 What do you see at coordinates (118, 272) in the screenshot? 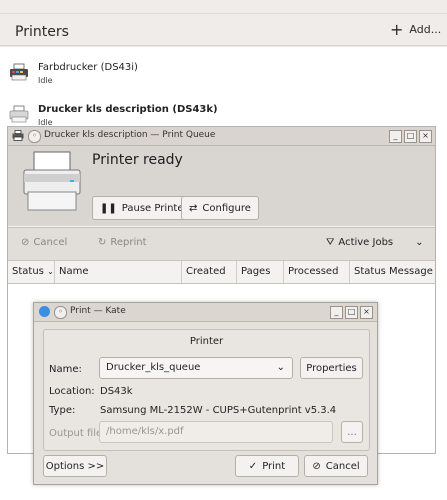
I see `column-name: Name` at bounding box center [118, 272].